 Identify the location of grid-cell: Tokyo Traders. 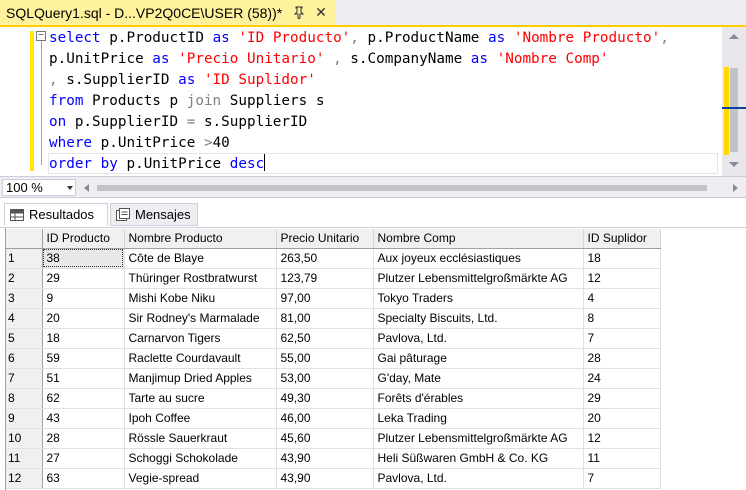
(478, 298).